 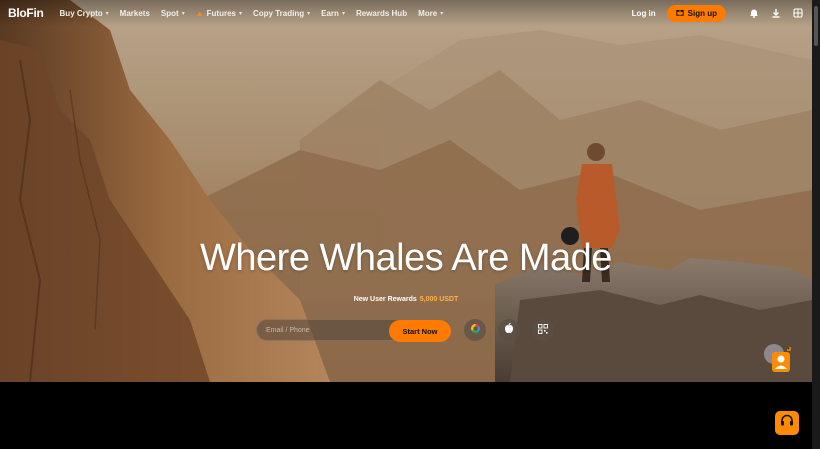 I want to click on fire-icon: ▲, so click(x=199, y=13).